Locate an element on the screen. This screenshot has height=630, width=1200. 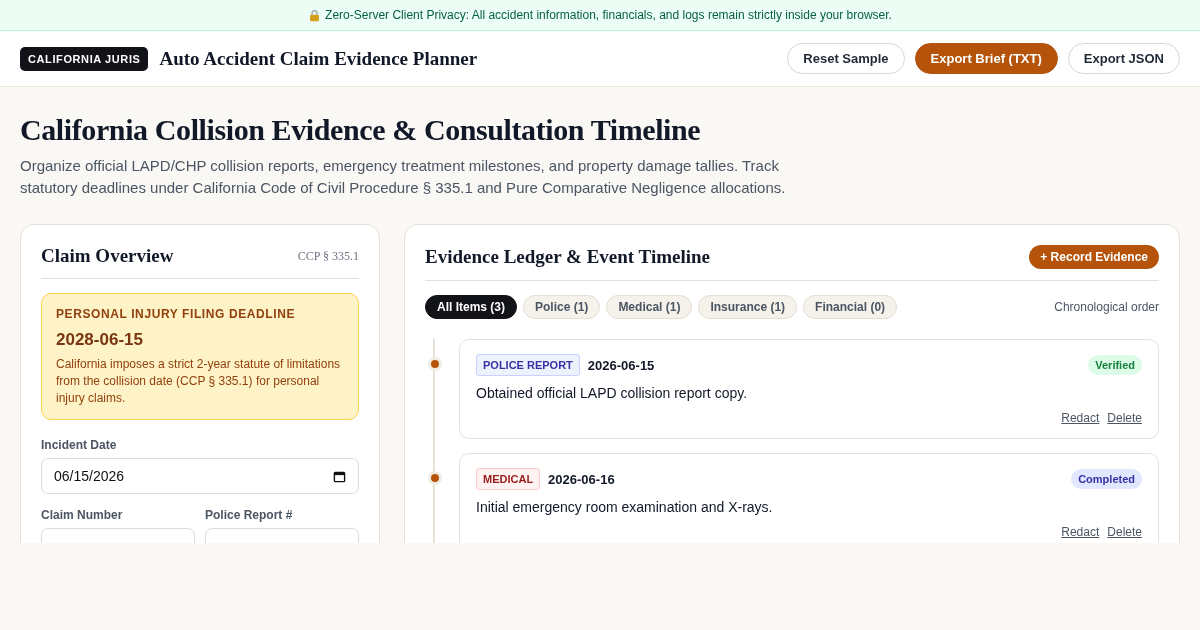
category-tag: MEDICAL is located at coordinates (508, 479).